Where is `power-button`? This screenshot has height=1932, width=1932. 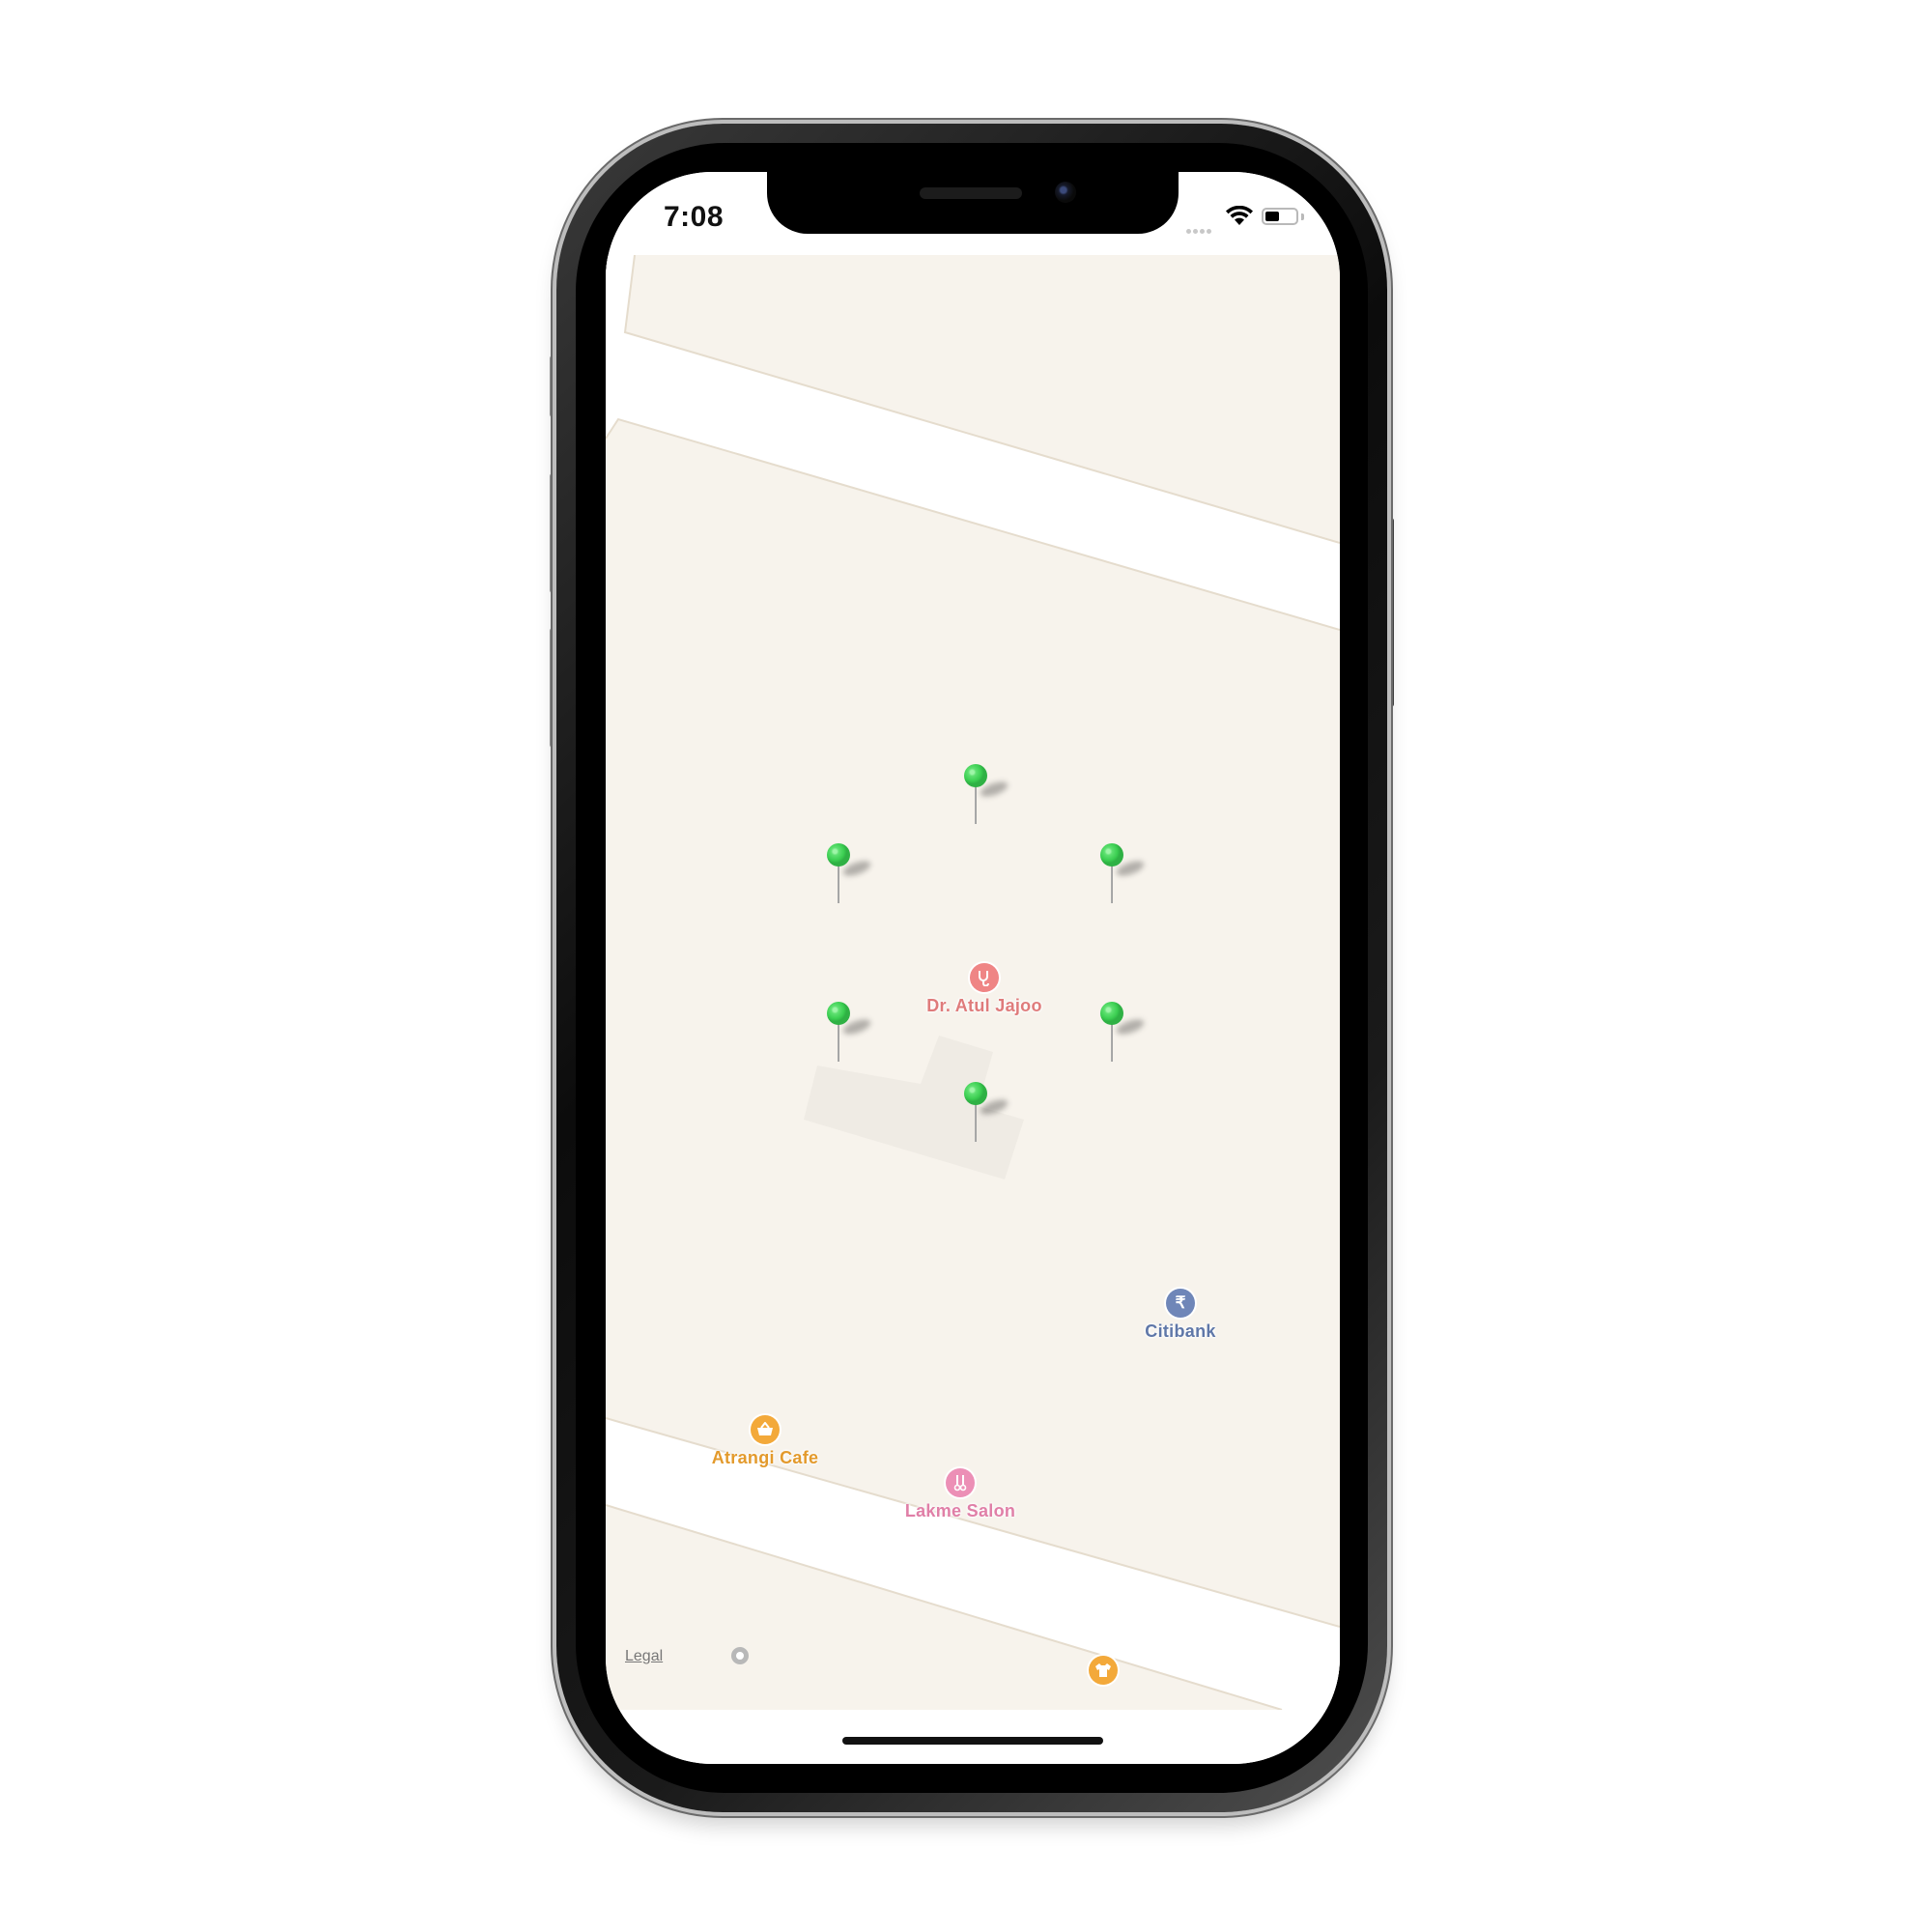 power-button is located at coordinates (1390, 612).